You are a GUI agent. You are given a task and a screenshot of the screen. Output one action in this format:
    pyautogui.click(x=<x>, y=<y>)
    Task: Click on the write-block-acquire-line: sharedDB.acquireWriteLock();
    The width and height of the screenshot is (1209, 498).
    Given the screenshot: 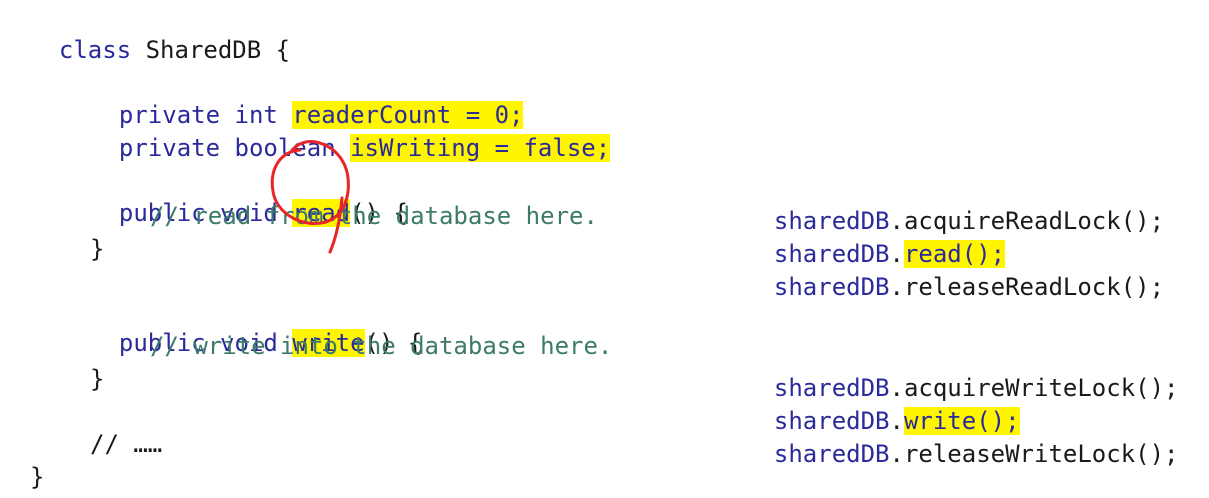 What is the action you would take?
    pyautogui.click(x=962, y=372)
    